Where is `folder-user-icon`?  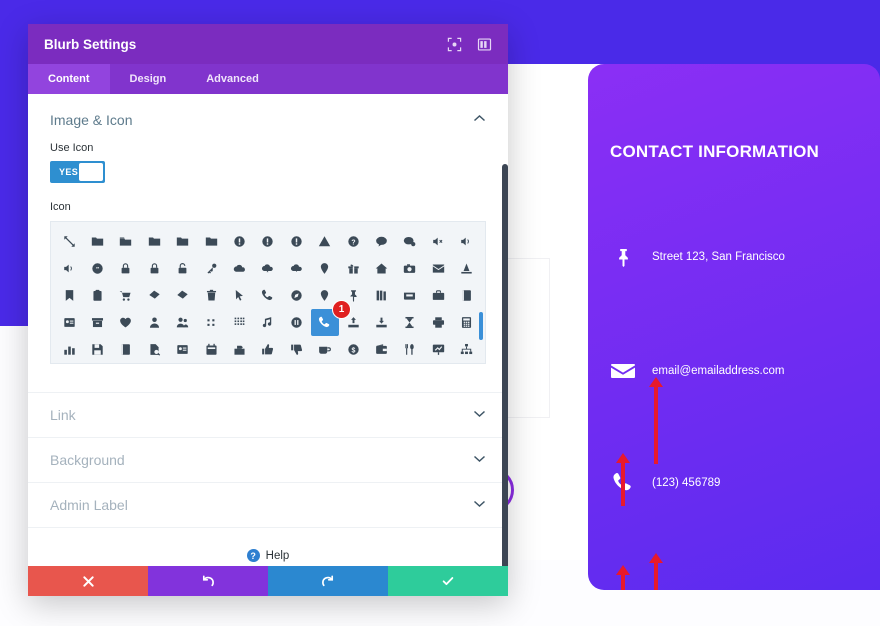
folder-user-icon is located at coordinates (183, 241).